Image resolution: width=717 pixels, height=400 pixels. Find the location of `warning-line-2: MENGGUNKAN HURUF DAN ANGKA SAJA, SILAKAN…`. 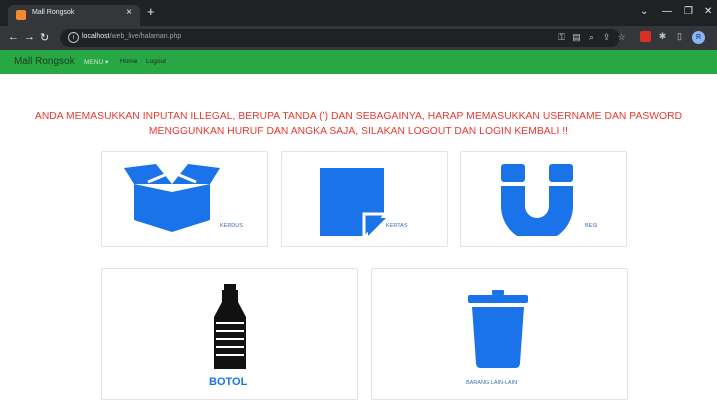

warning-line-2: MENGGUNKAN HURUF DAN ANGKA SAJA, SILAKAN… is located at coordinates (358, 131).